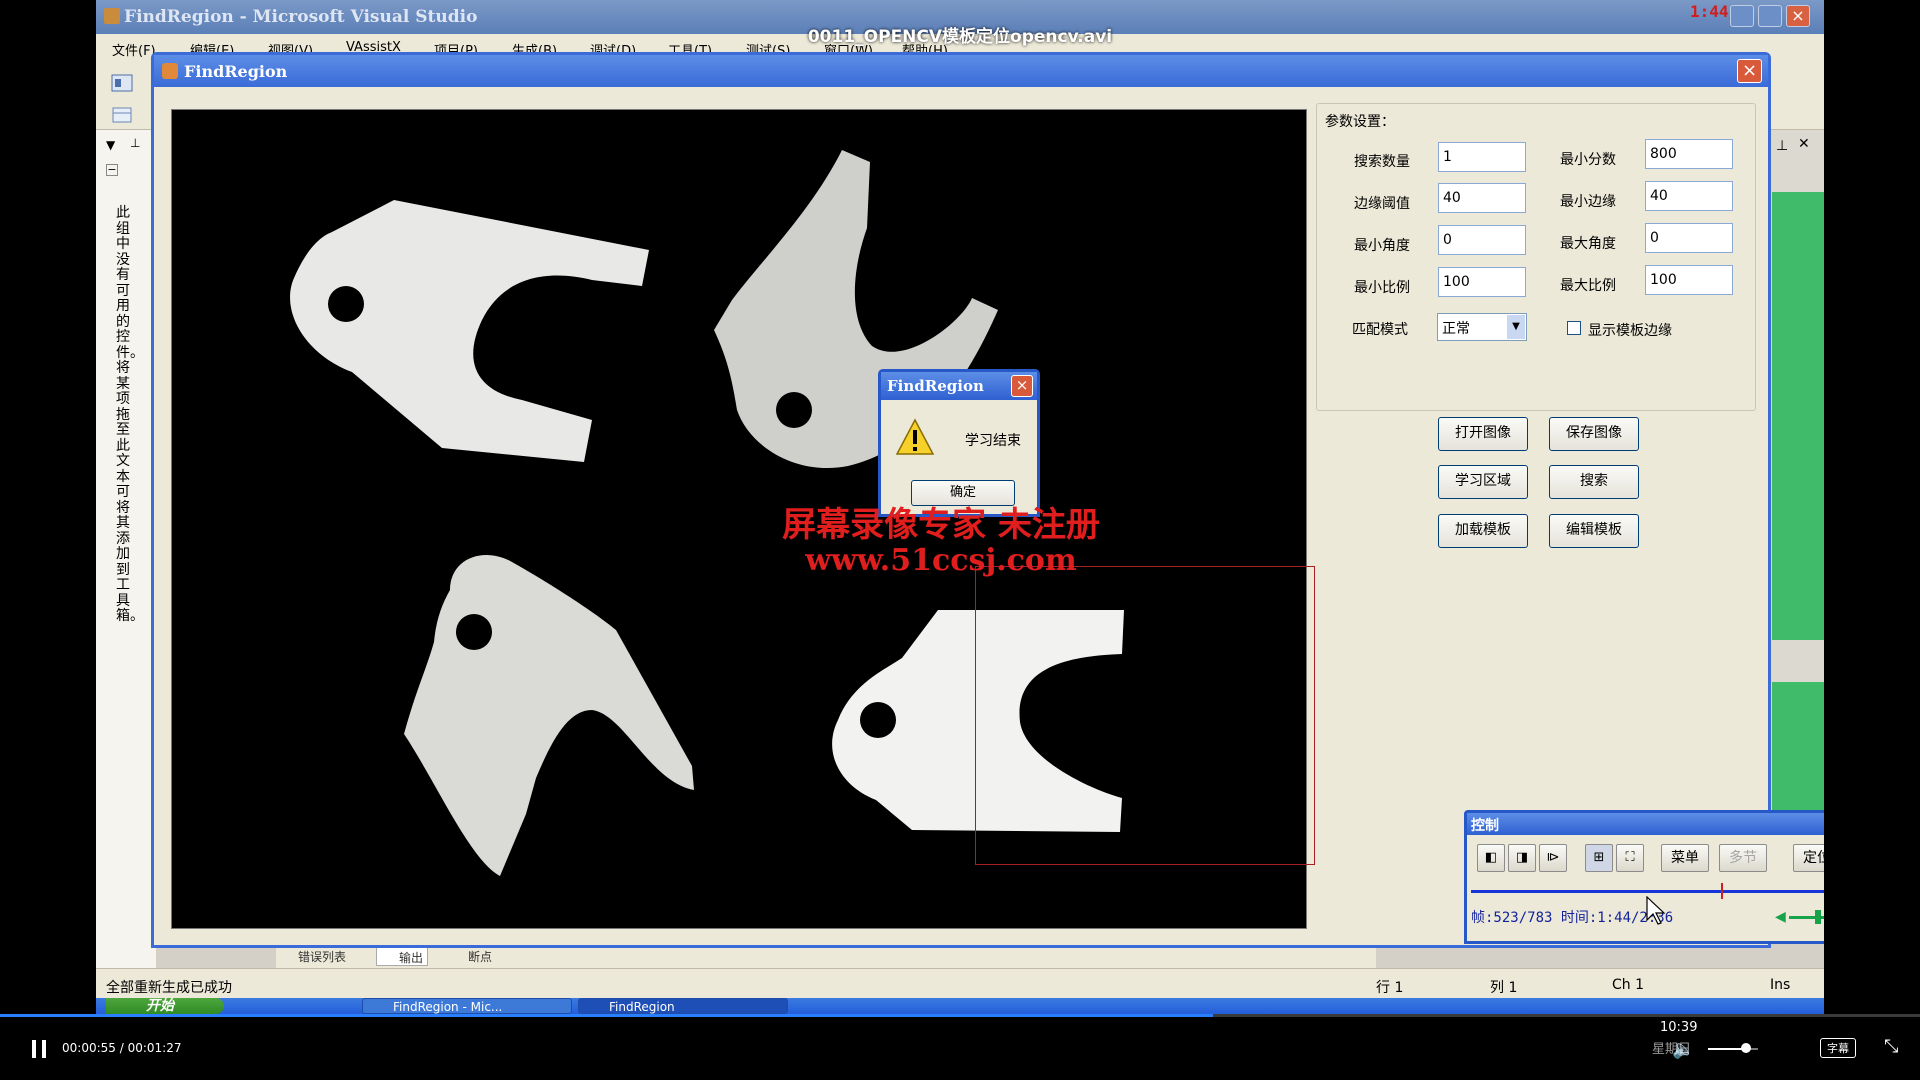  What do you see at coordinates (160, 1006) in the screenshot?
I see `start-label: 开始` at bounding box center [160, 1006].